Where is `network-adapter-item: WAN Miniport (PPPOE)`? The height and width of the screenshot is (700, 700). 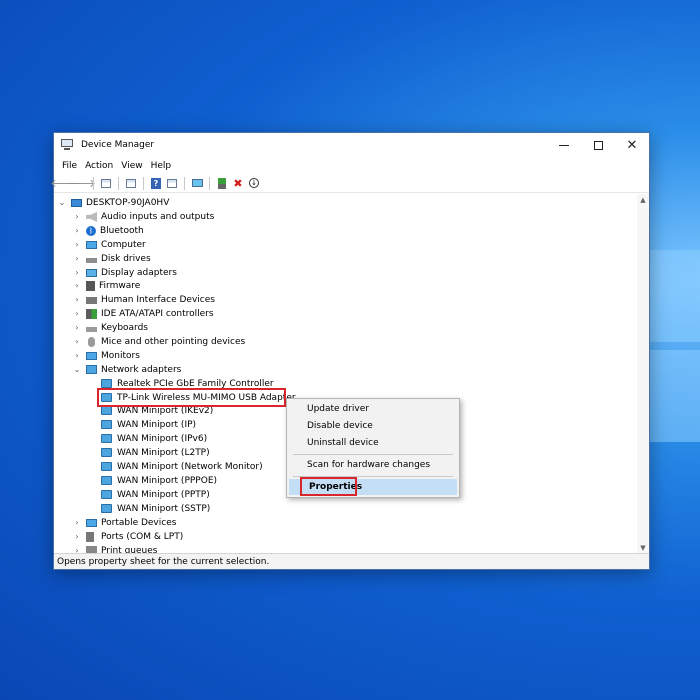 network-adapter-item: WAN Miniport (PPPOE) is located at coordinates (159, 481).